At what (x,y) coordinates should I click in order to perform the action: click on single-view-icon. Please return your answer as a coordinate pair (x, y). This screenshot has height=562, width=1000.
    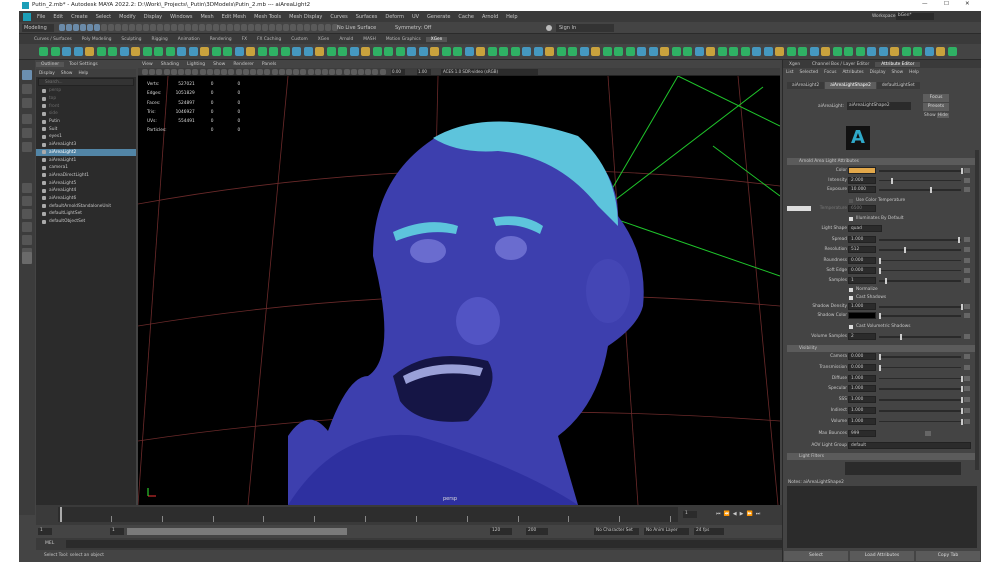
    Looking at the image, I should click on (27, 188).